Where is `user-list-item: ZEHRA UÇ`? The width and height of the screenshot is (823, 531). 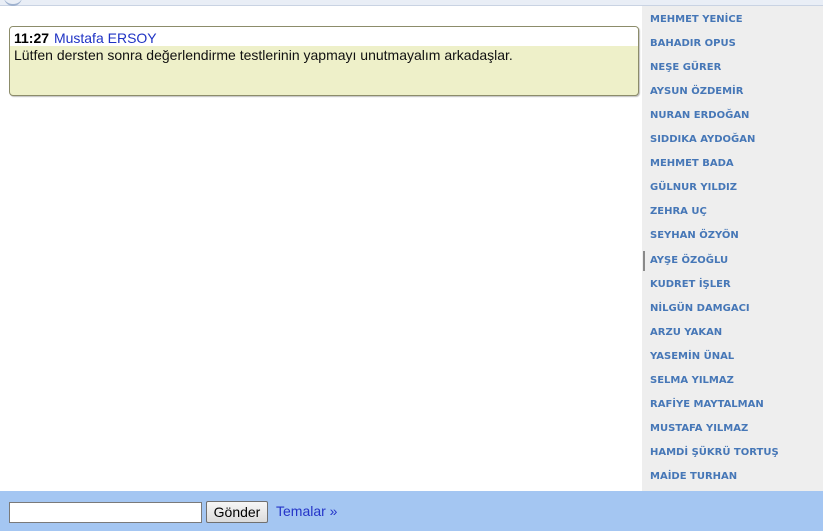 user-list-item: ZEHRA UÇ is located at coordinates (732, 212).